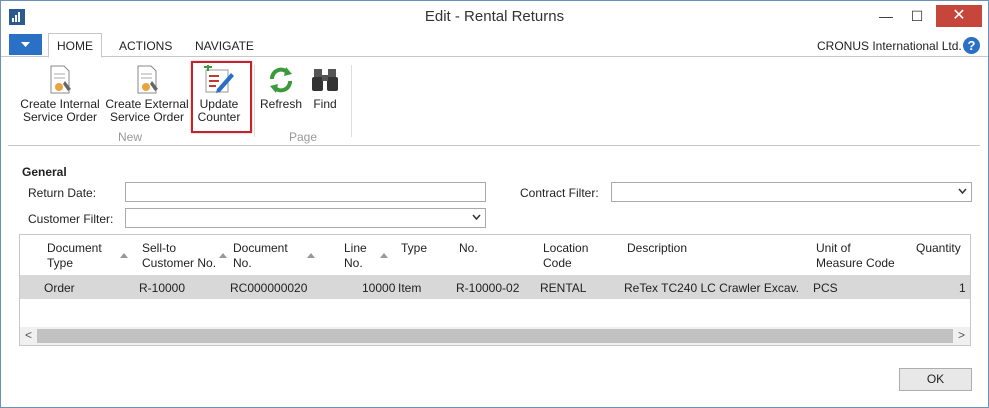 The height and width of the screenshot is (408, 989). I want to click on column-header-no: No., so click(468, 248).